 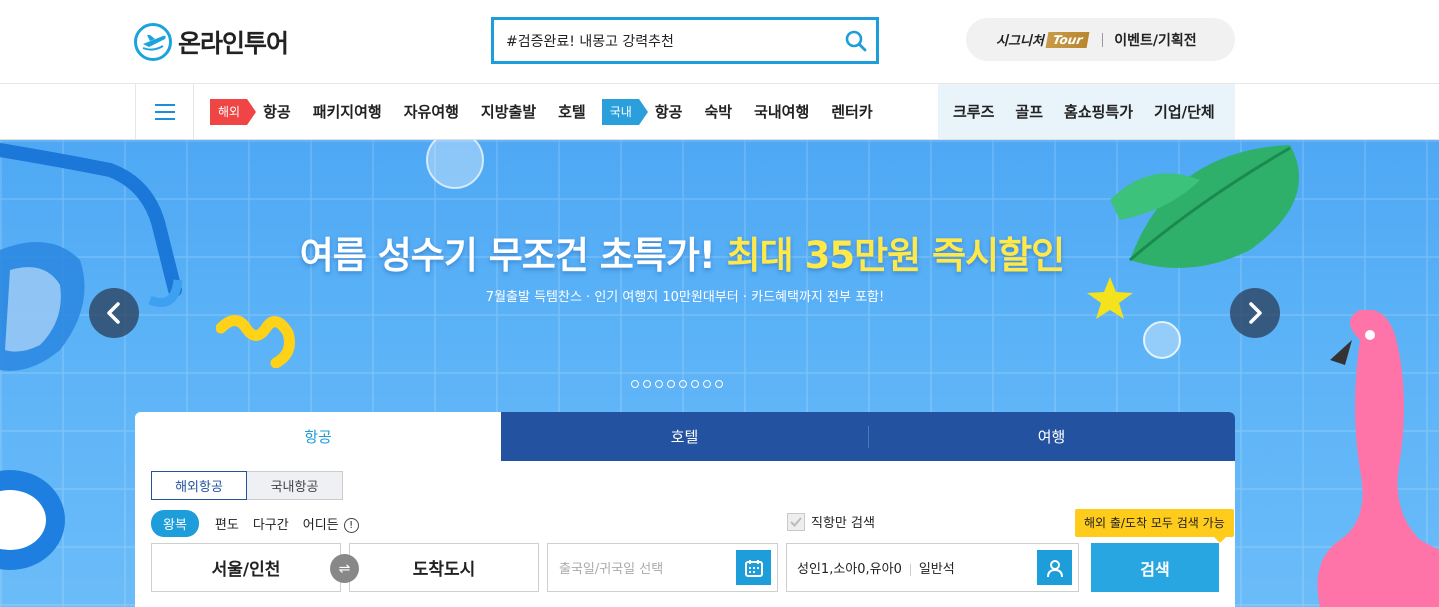 What do you see at coordinates (1103, 39) in the screenshot?
I see `divider` at bounding box center [1103, 39].